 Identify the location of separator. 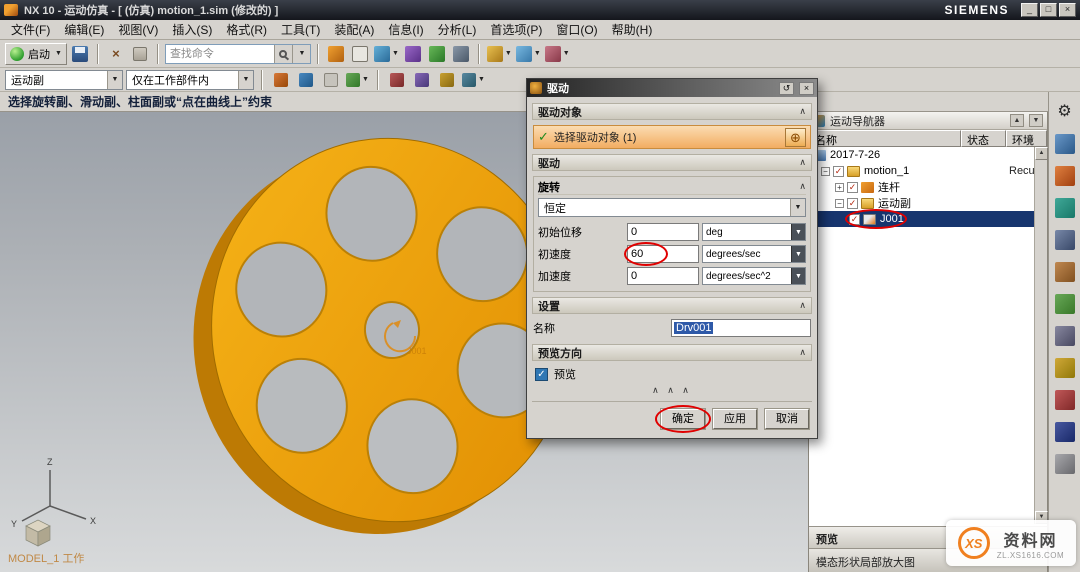
(478, 53).